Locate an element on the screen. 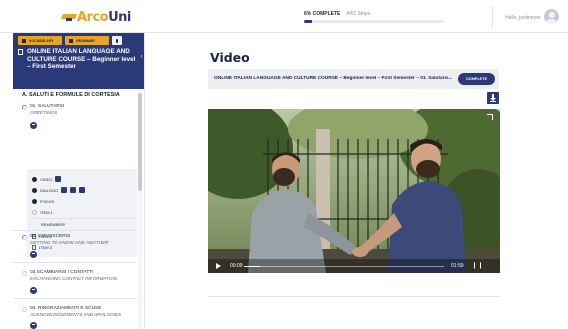 This screenshot has width=568, height=329. list-item: ITEM 1 is located at coordinates (42, 212).